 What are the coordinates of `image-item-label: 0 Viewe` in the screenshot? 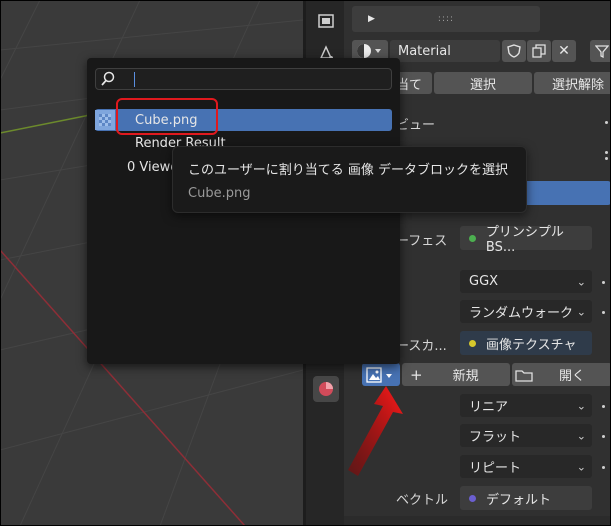 It's located at (153, 167).